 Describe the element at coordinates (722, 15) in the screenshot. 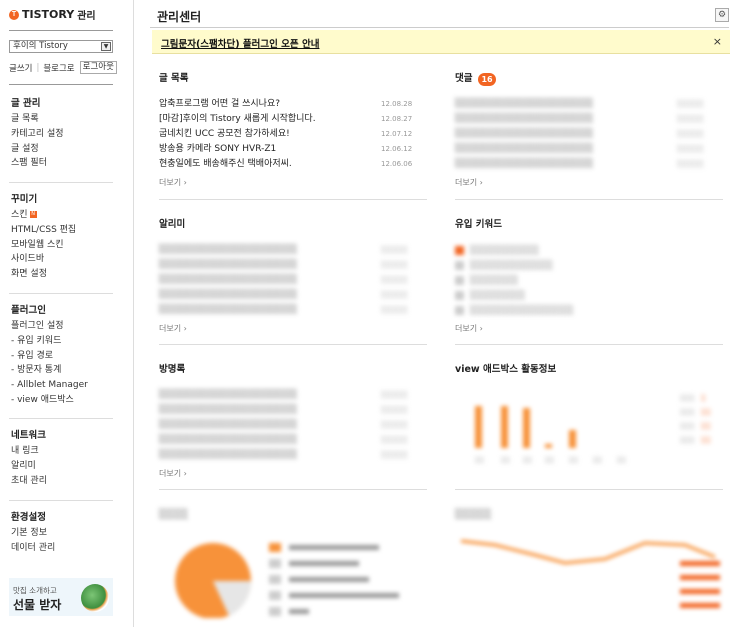

I see `gear-icon: ⚙` at that location.